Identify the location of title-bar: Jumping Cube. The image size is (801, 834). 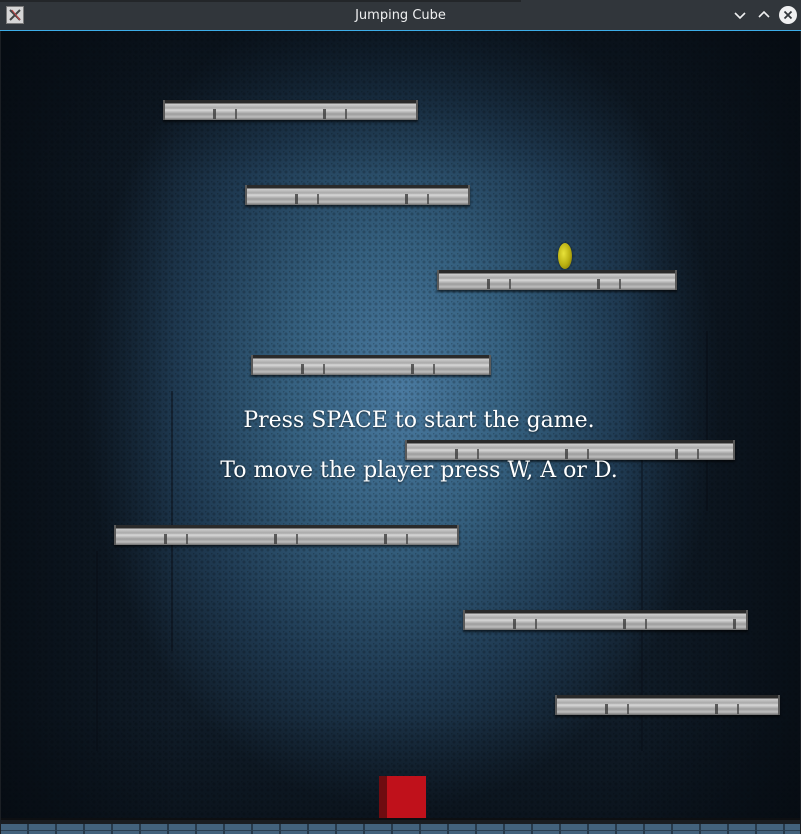
(400, 15).